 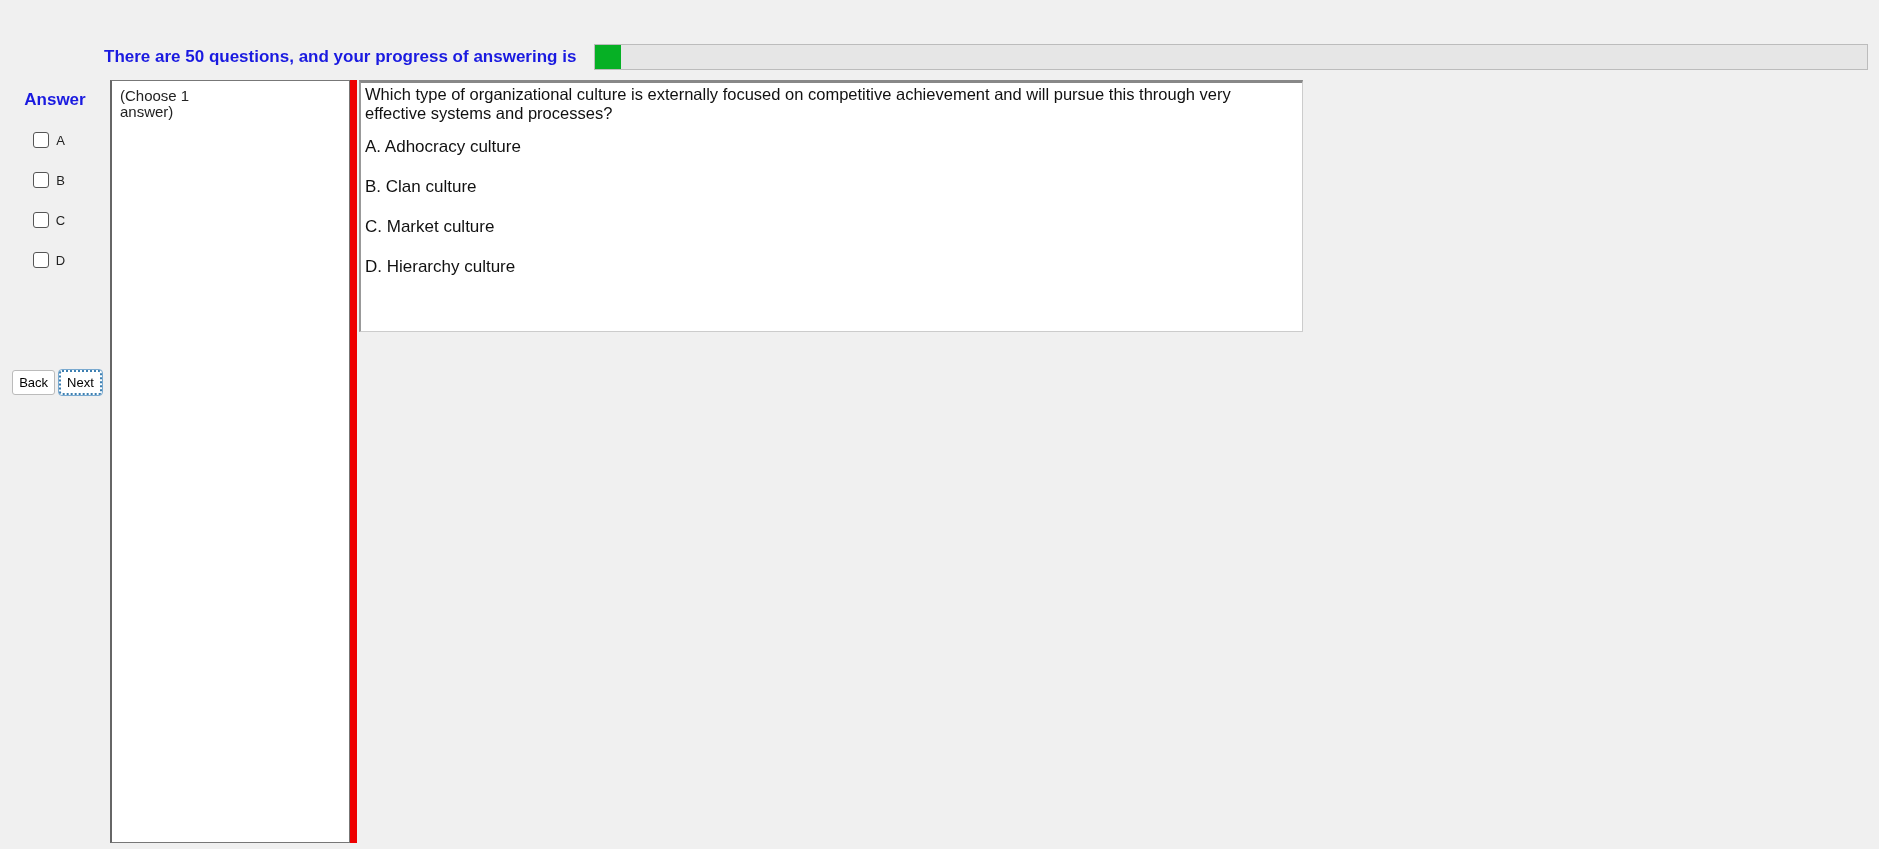 I want to click on progress-label: There are 50 questions, and your progress of answering is, so click(x=340, y=57).